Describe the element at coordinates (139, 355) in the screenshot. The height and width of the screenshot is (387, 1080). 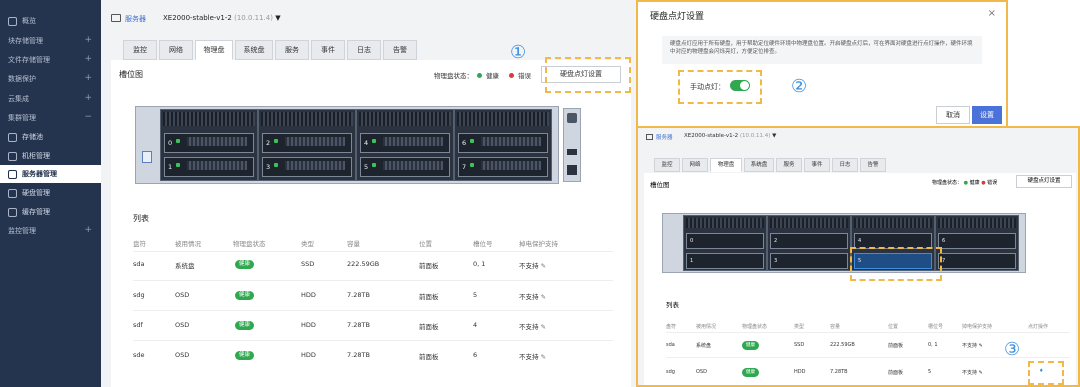
I see `cell-disk: sde` at that location.